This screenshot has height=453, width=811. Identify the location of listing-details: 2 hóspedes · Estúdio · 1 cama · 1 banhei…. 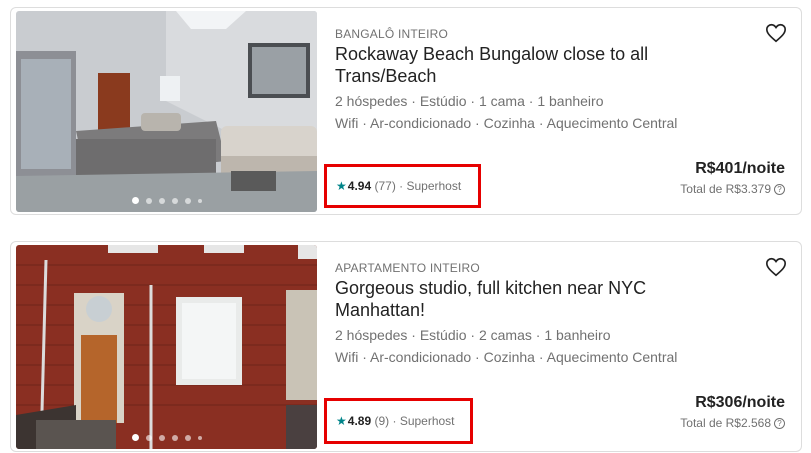
(469, 101).